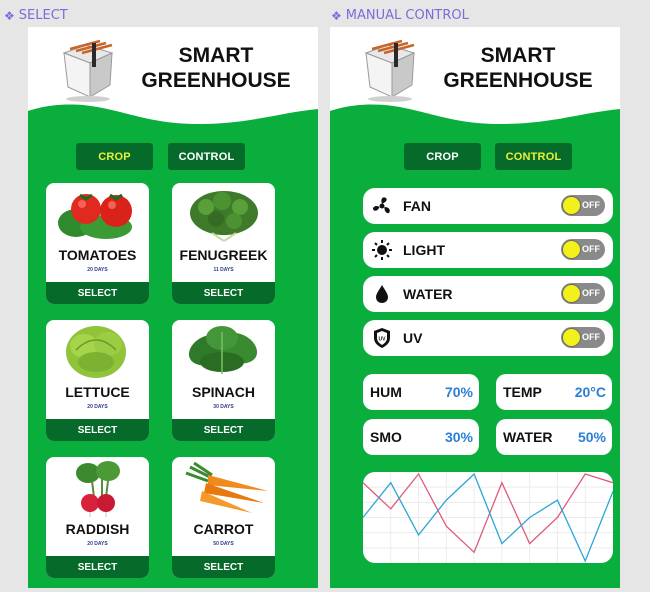  I want to click on crop-days: 30 DAYS, so click(223, 407).